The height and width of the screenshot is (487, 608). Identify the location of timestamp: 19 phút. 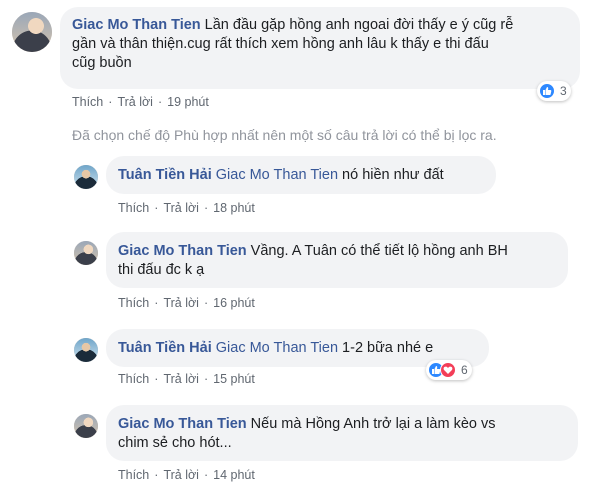
(188, 102).